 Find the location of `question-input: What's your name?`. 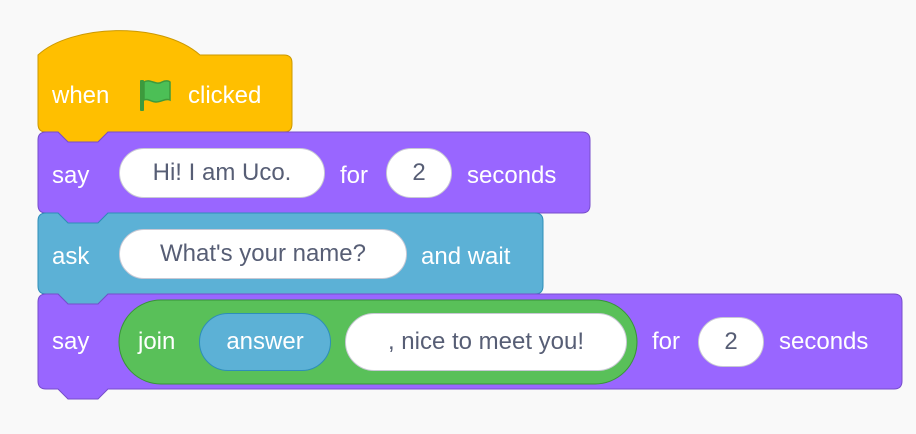

question-input: What's your name? is located at coordinates (263, 254).